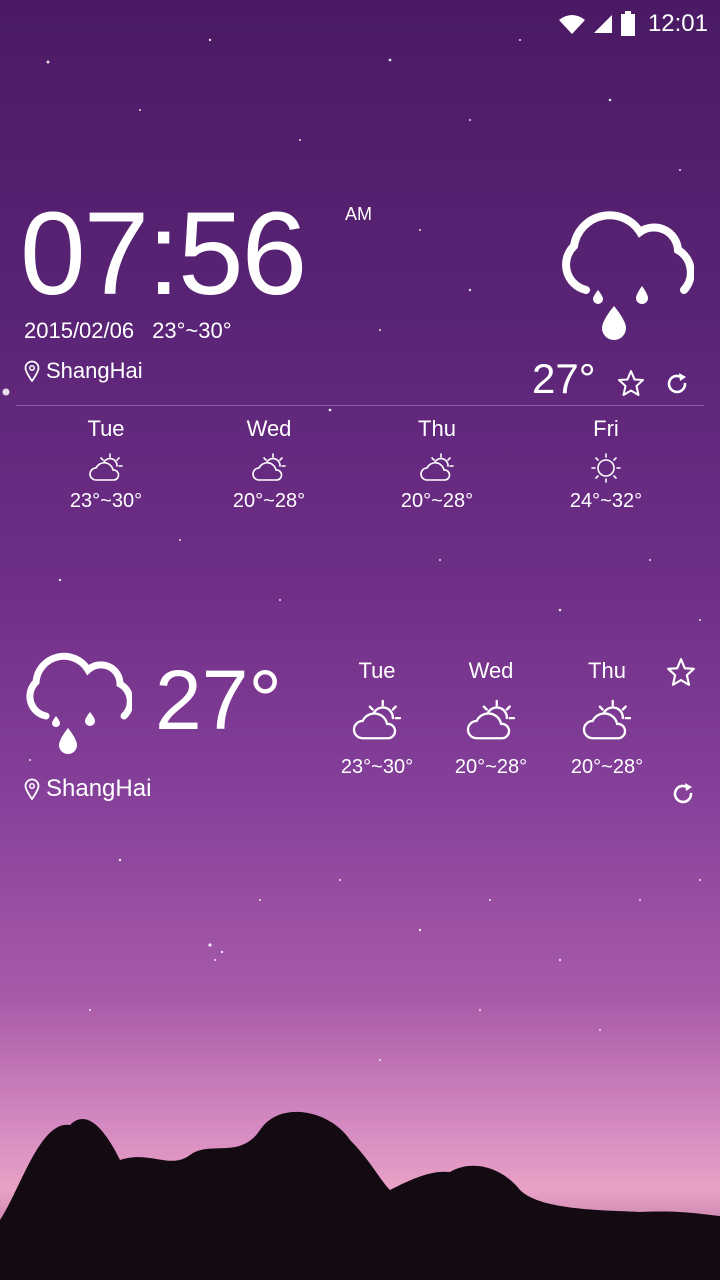 Image resolution: width=720 pixels, height=1280 pixels. Describe the element at coordinates (602, 24) in the screenshot. I see `signal-icon` at that location.